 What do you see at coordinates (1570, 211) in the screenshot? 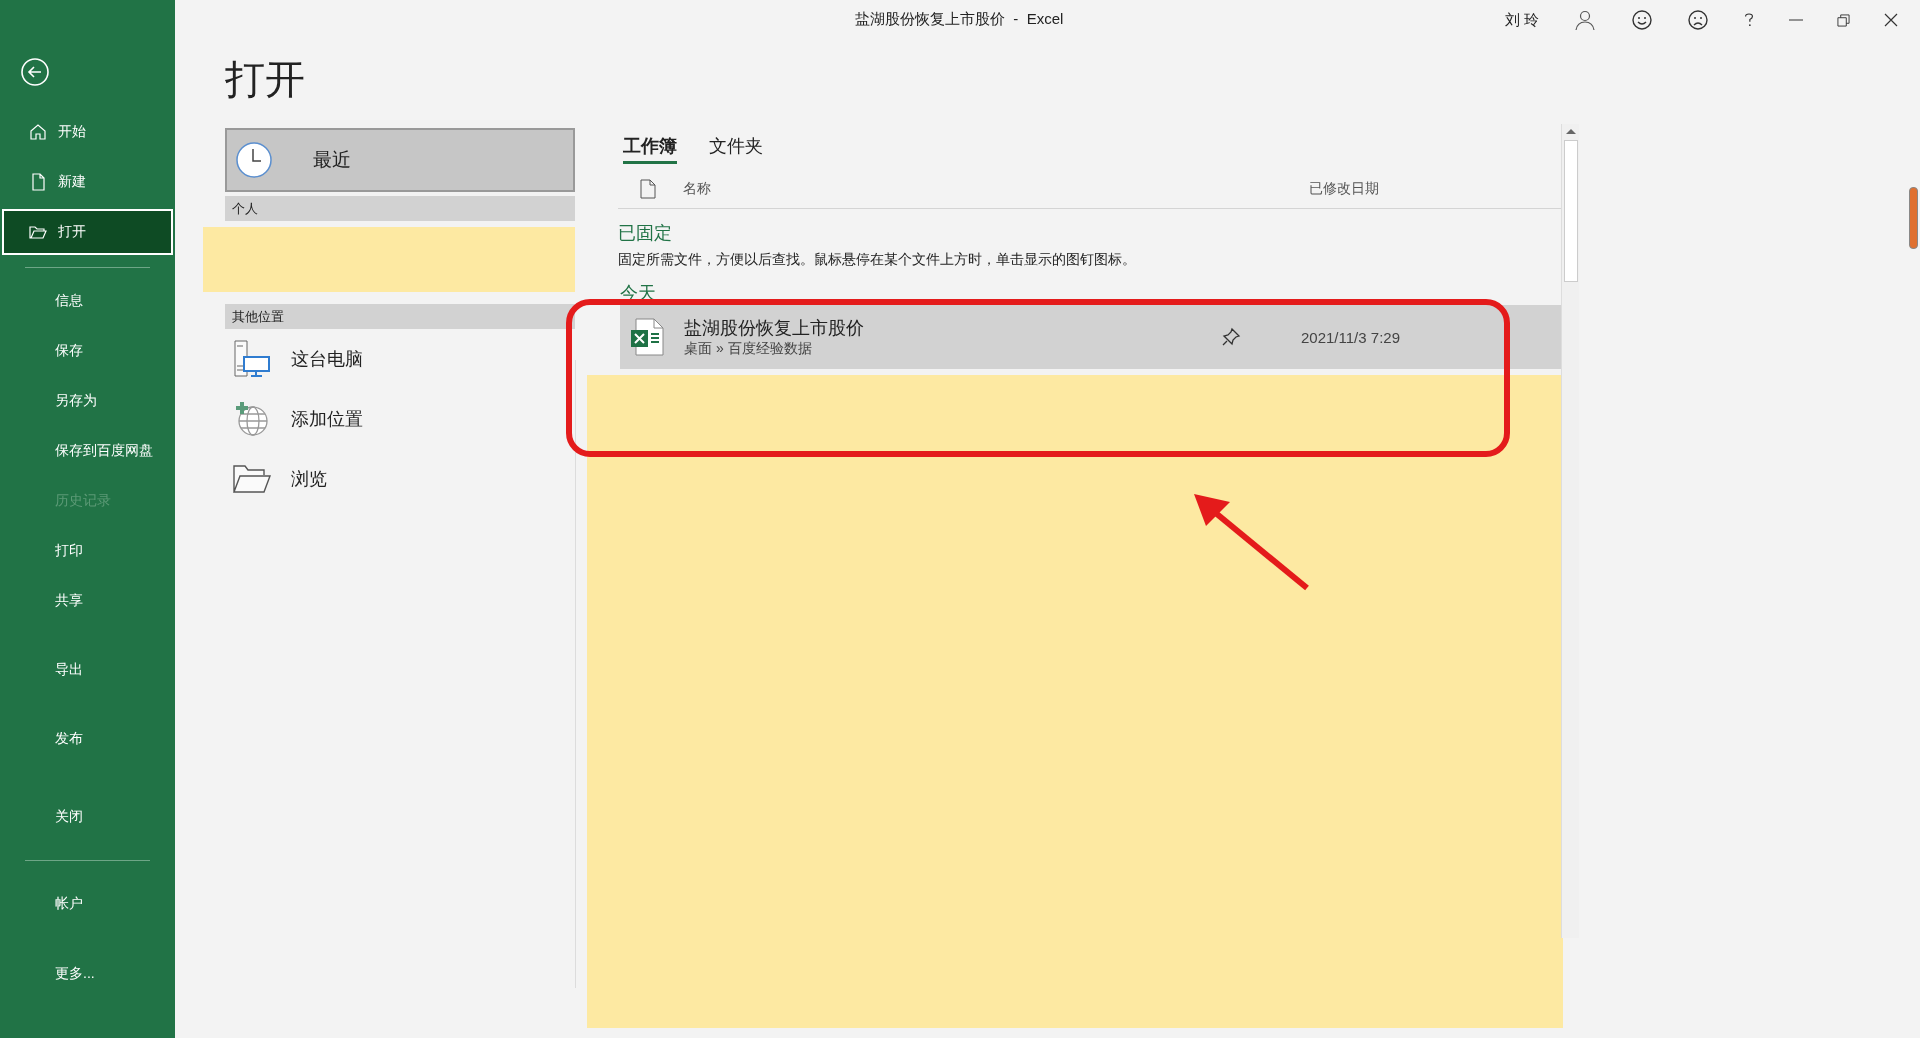
I see `scroll-thumb` at bounding box center [1570, 211].